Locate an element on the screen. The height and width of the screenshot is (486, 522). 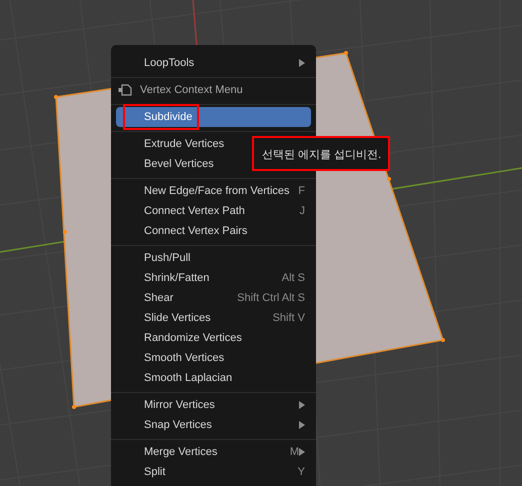
menu-item: Split Y is located at coordinates (213, 472).